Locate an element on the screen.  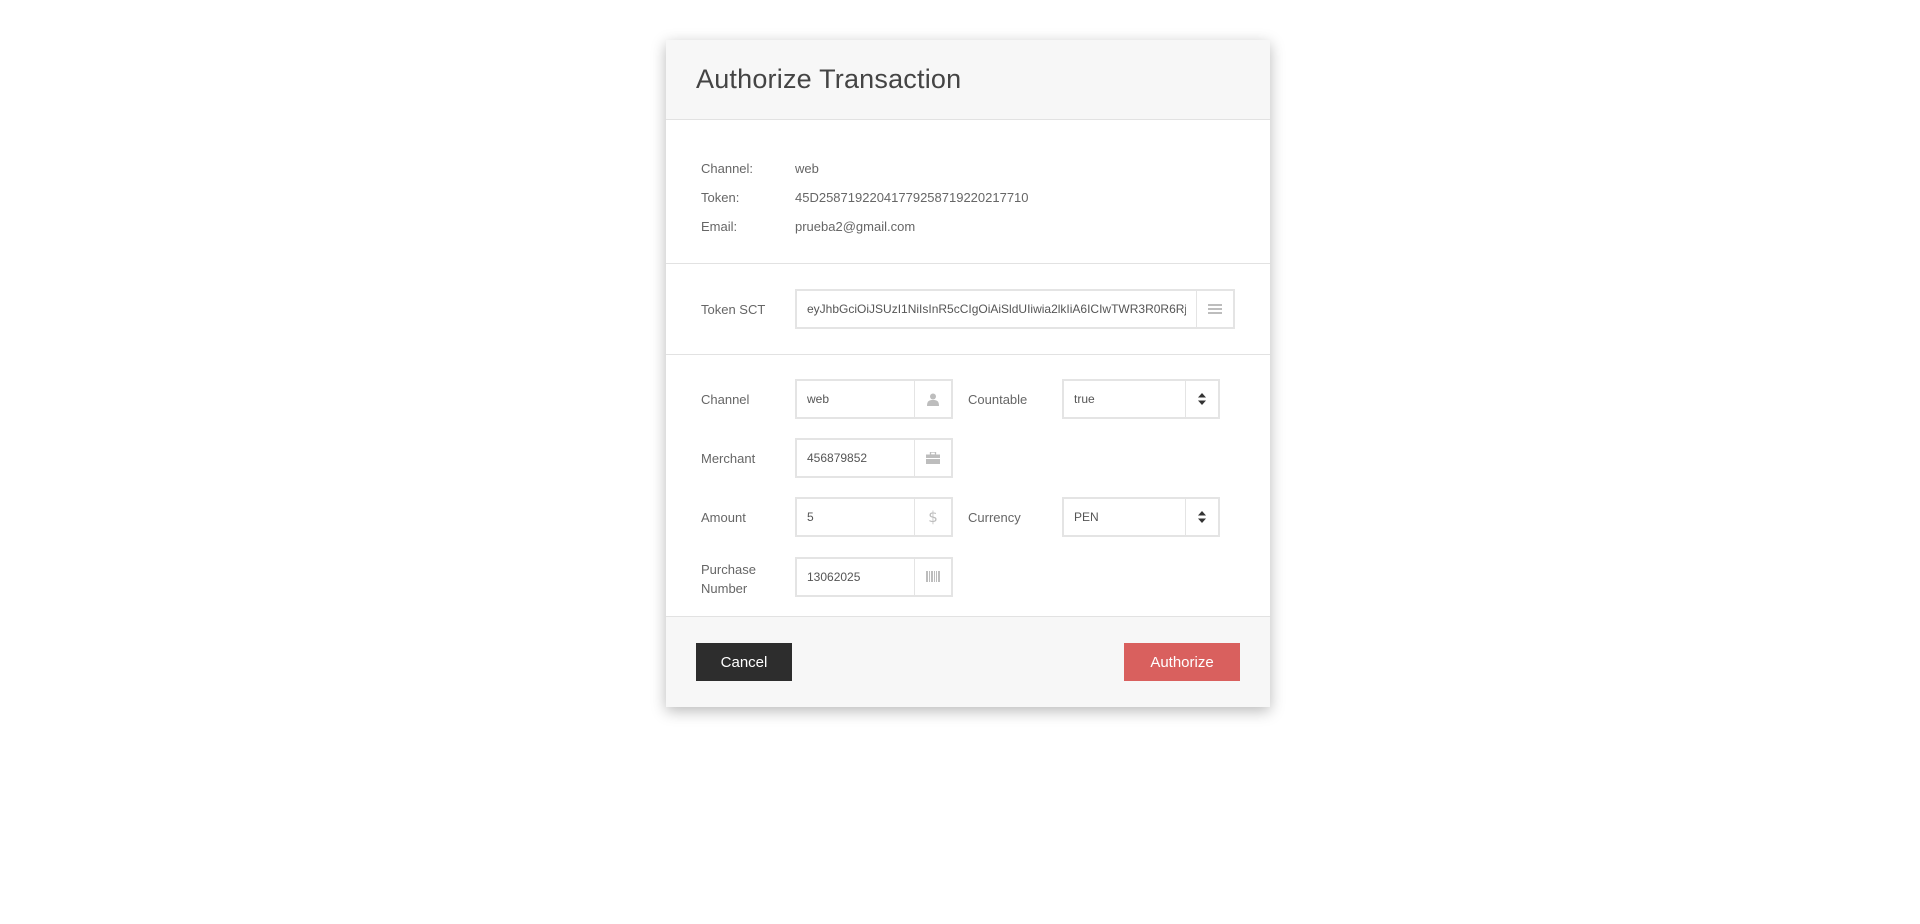
info-channel-label: Channel: is located at coordinates (727, 168).